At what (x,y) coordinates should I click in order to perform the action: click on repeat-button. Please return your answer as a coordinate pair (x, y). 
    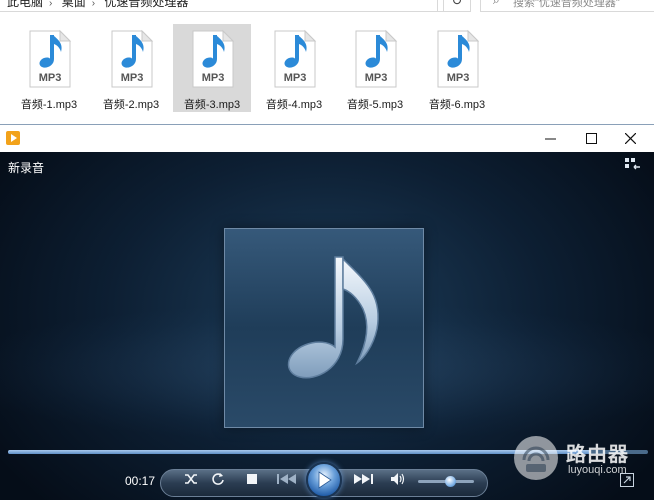
    Looking at the image, I should click on (218, 479).